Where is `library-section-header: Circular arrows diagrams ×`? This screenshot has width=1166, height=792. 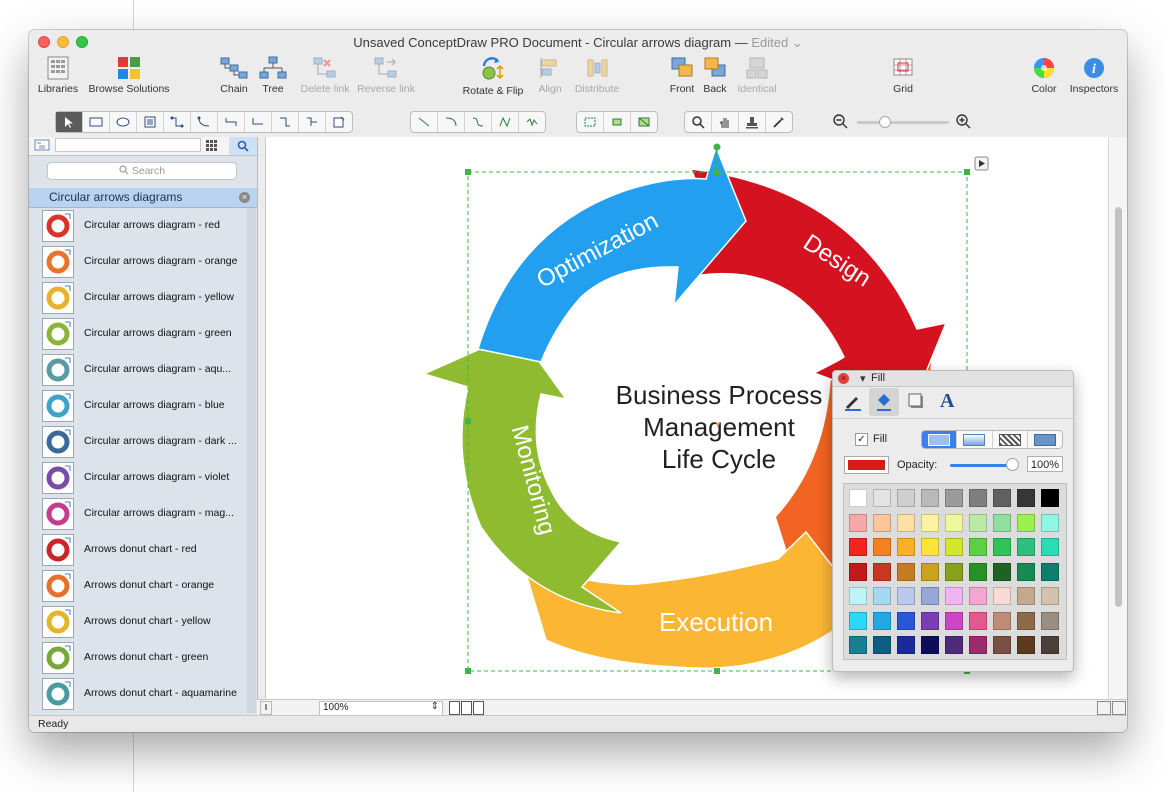 library-section-header: Circular arrows diagrams × is located at coordinates (143, 198).